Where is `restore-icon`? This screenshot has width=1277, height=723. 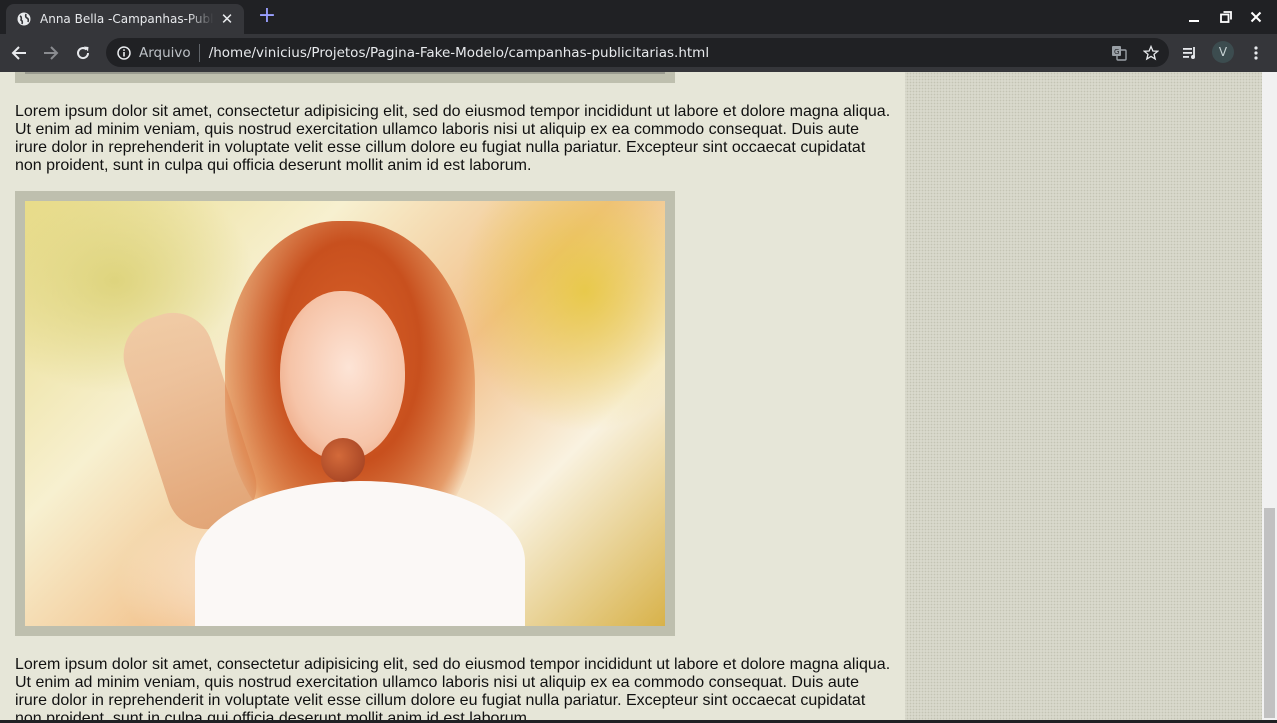 restore-icon is located at coordinates (1226, 17).